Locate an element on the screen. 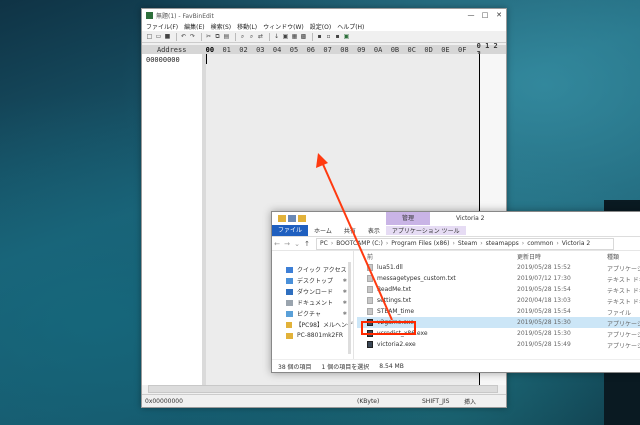  drag-arrow is located at coordinates (354, 237).